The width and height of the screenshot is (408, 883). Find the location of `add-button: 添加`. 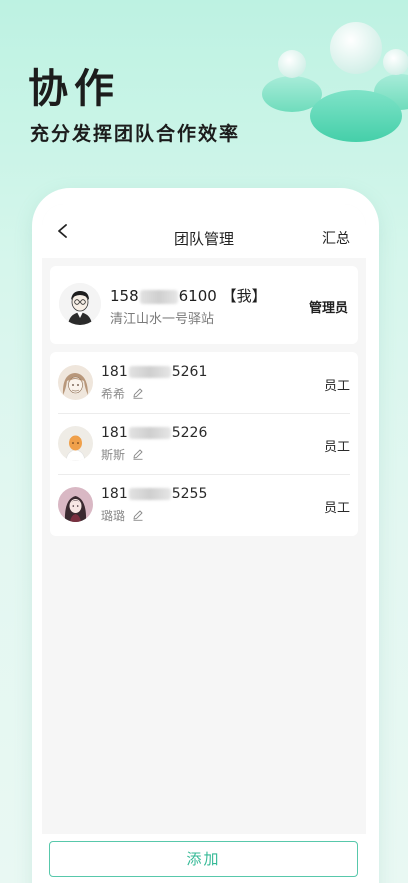

add-button: 添加 is located at coordinates (203, 859).